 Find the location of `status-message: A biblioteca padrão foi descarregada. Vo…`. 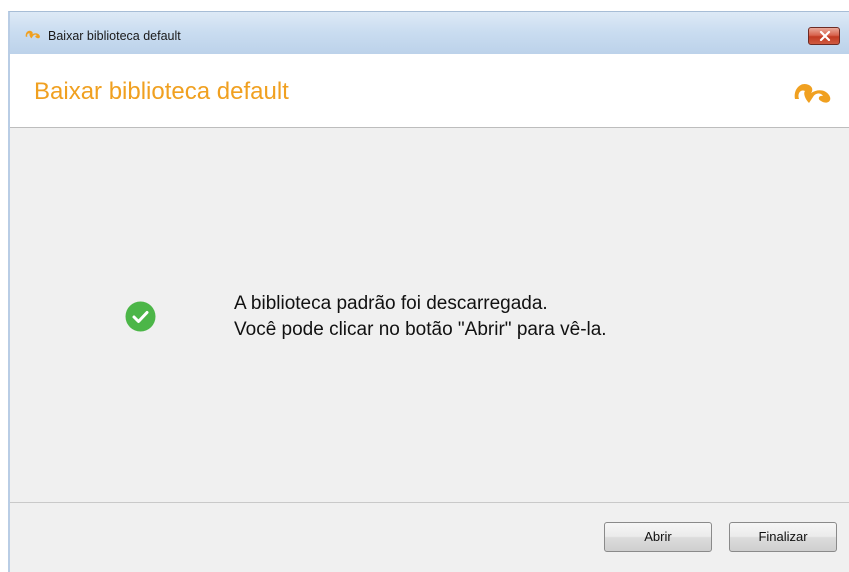

status-message: A biblioteca padrão foi descarregada. Vo… is located at coordinates (420, 317).